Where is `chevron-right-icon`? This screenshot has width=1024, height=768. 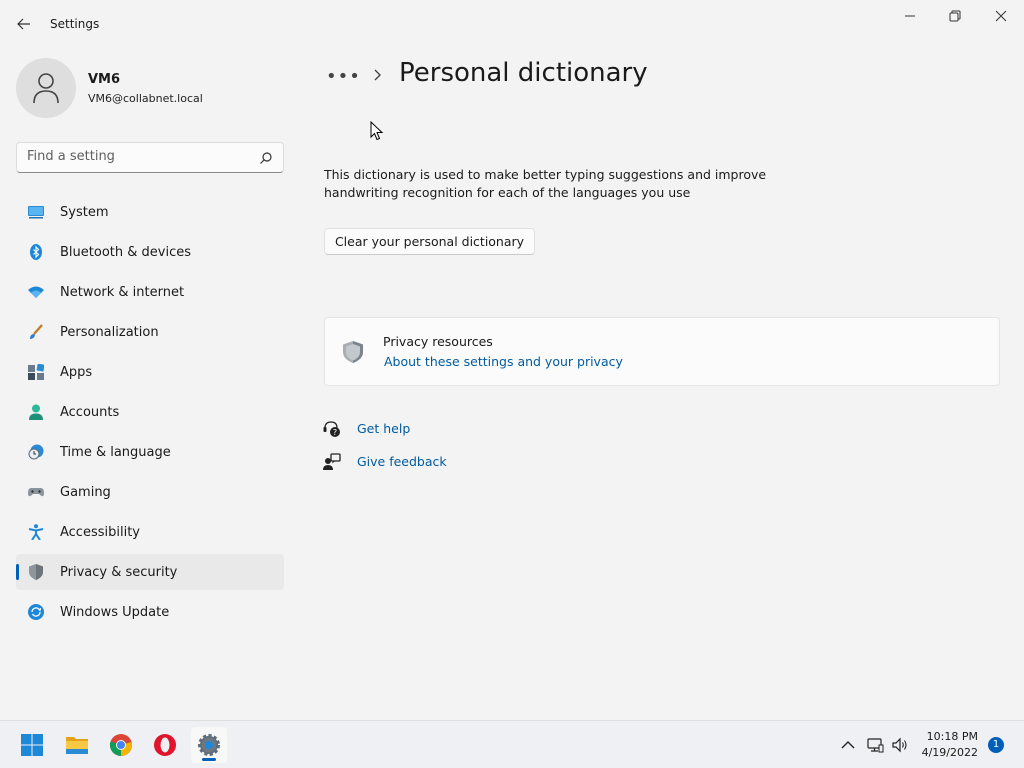 chevron-right-icon is located at coordinates (377, 75).